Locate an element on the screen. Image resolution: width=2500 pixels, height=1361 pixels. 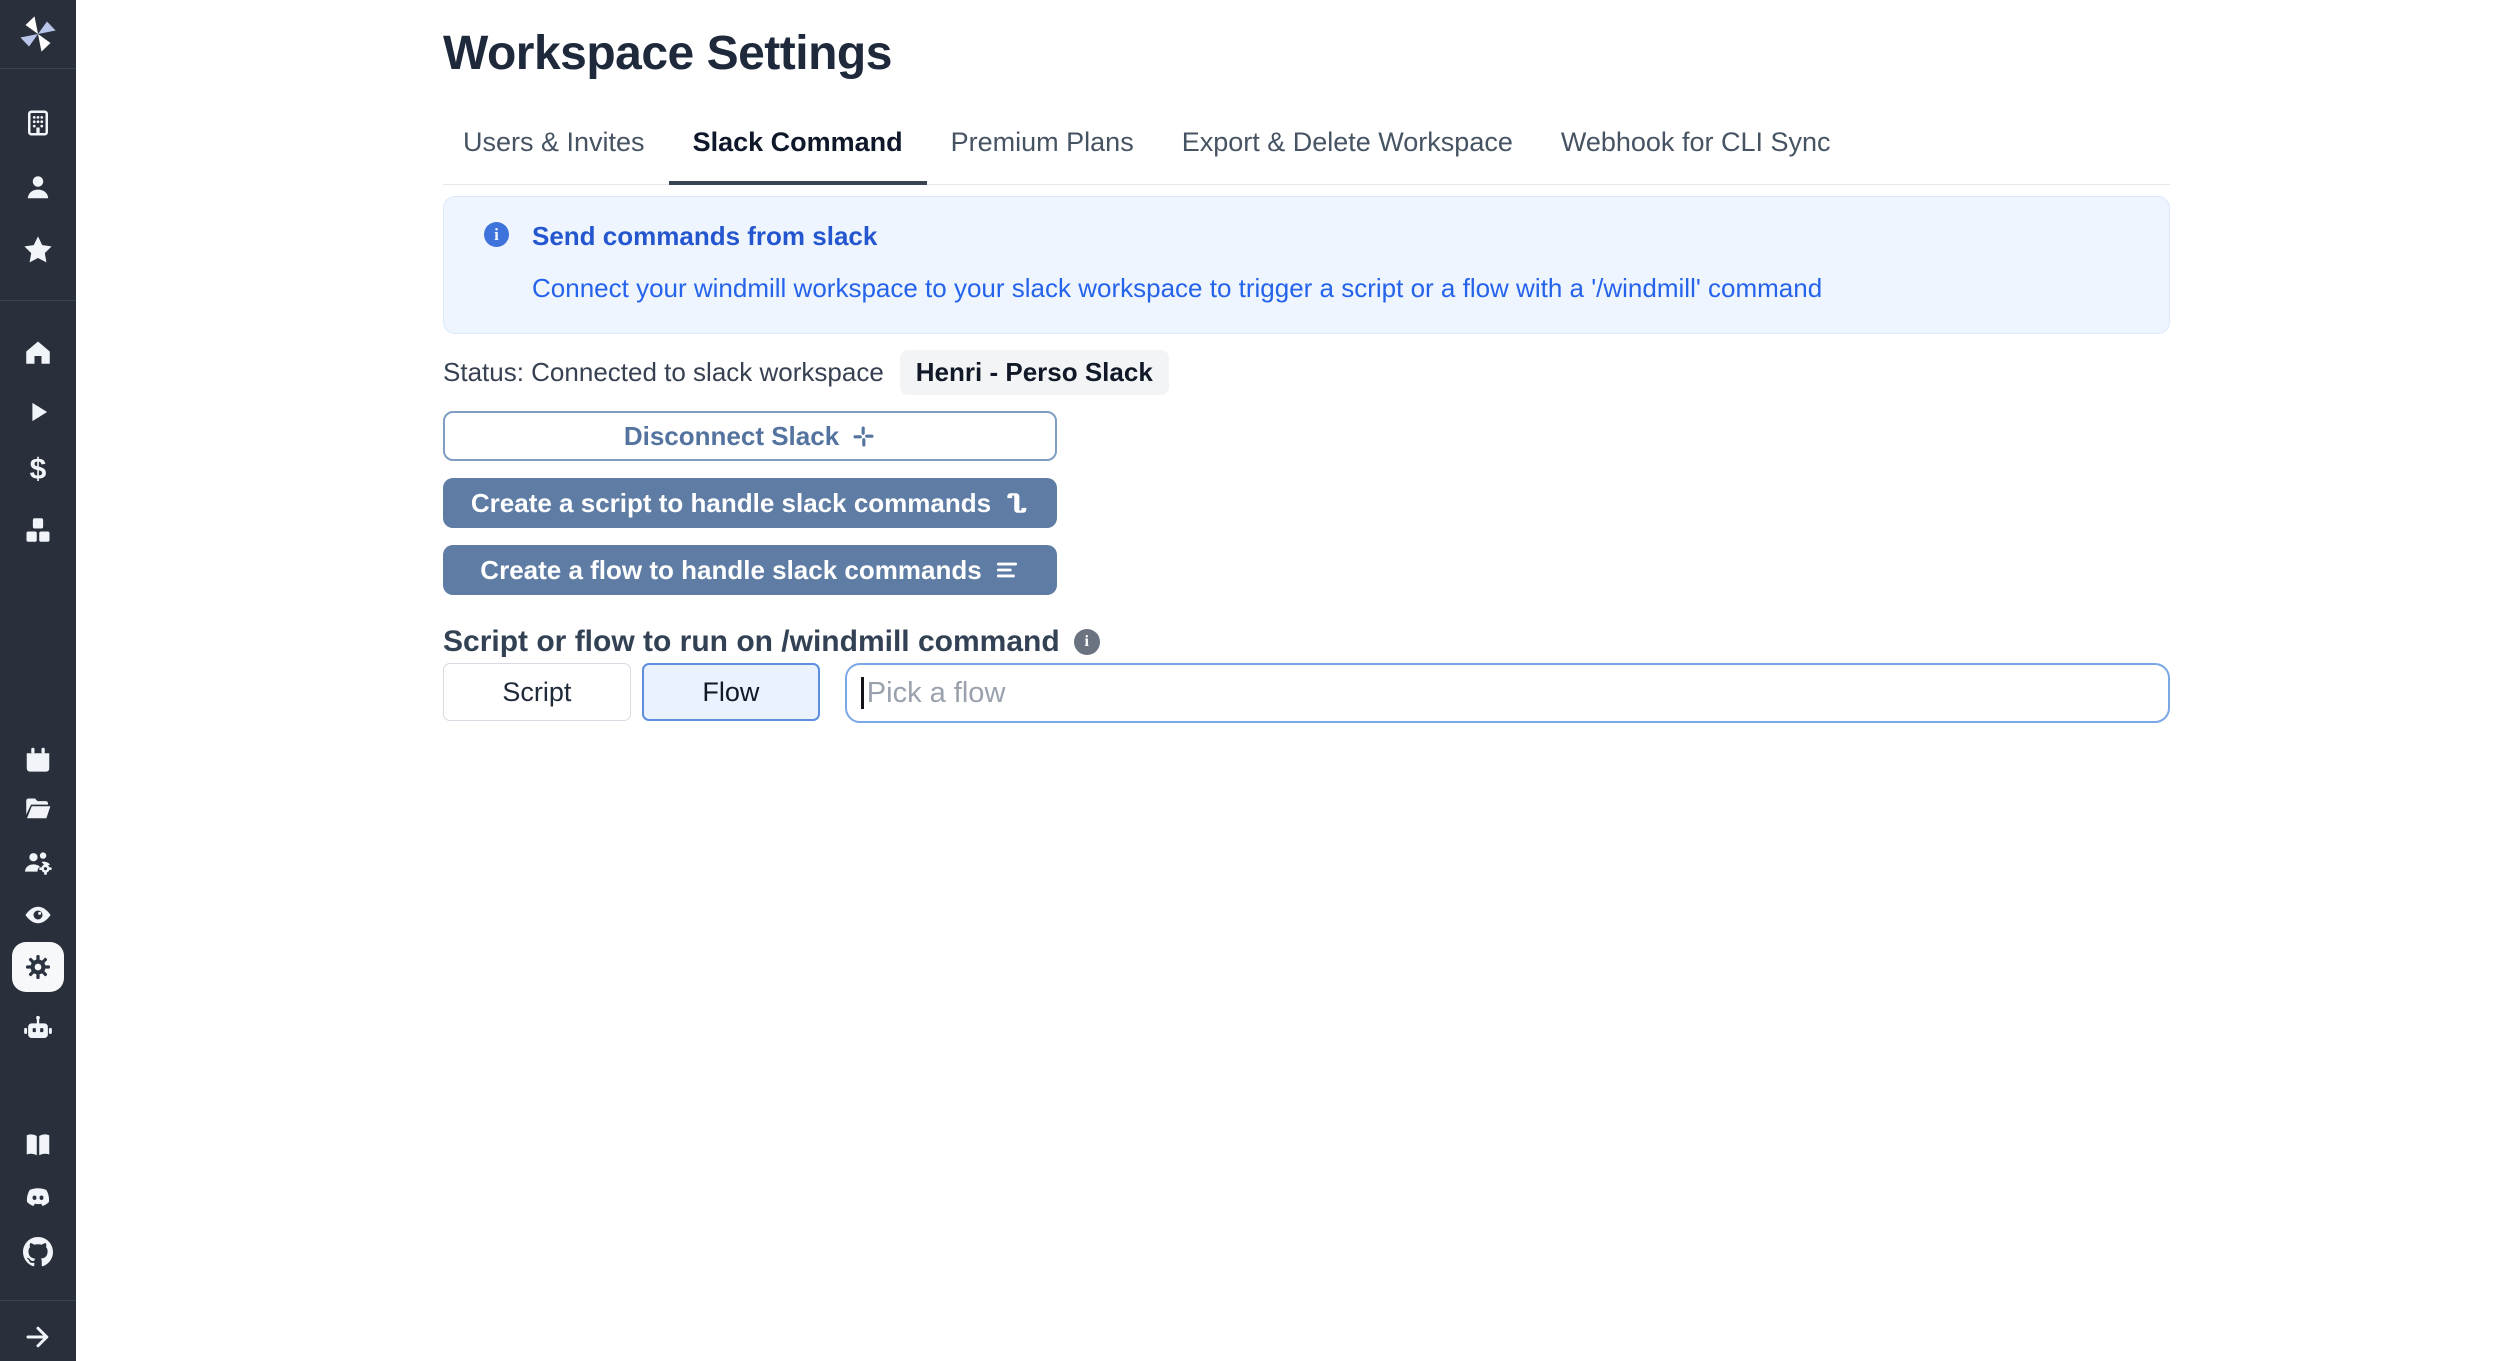
create-script-label: Create a script to handle slack commands is located at coordinates (731, 502).